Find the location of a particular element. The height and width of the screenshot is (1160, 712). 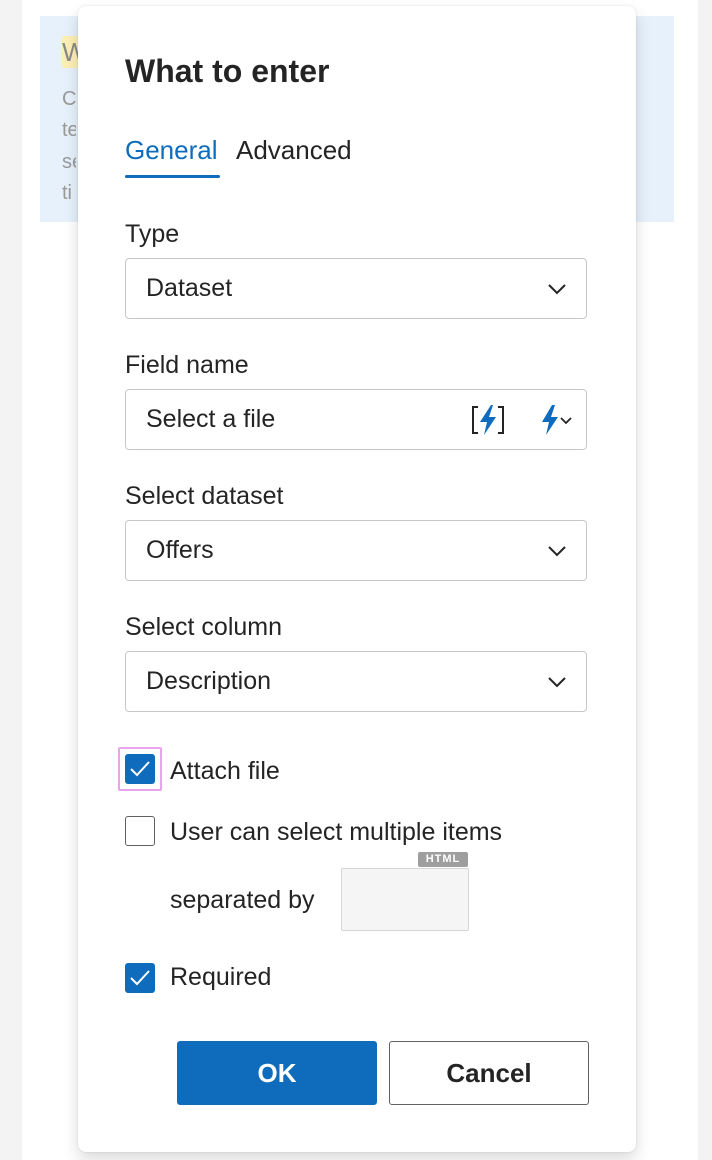

tab-advanced: Advanced is located at coordinates (294, 150).